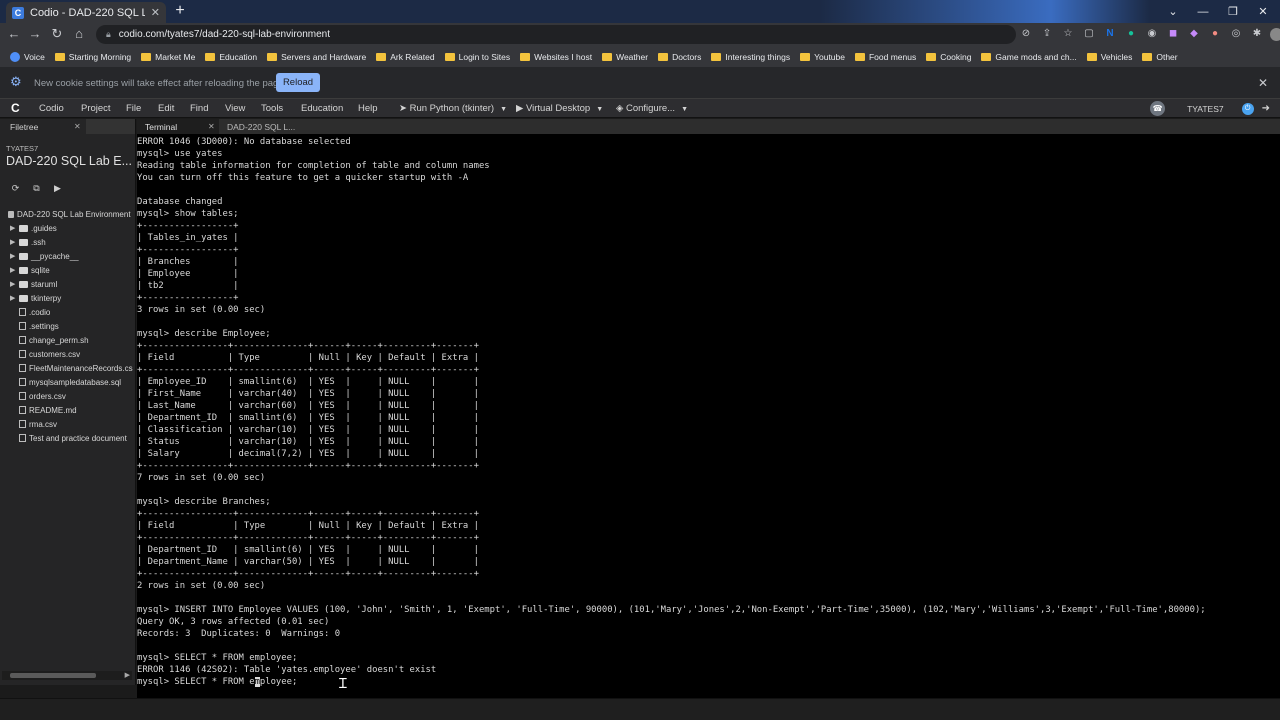 The width and height of the screenshot is (1280, 720). Describe the element at coordinates (71, 242) in the screenshot. I see `tree-folder: ▶ .ssh` at that location.